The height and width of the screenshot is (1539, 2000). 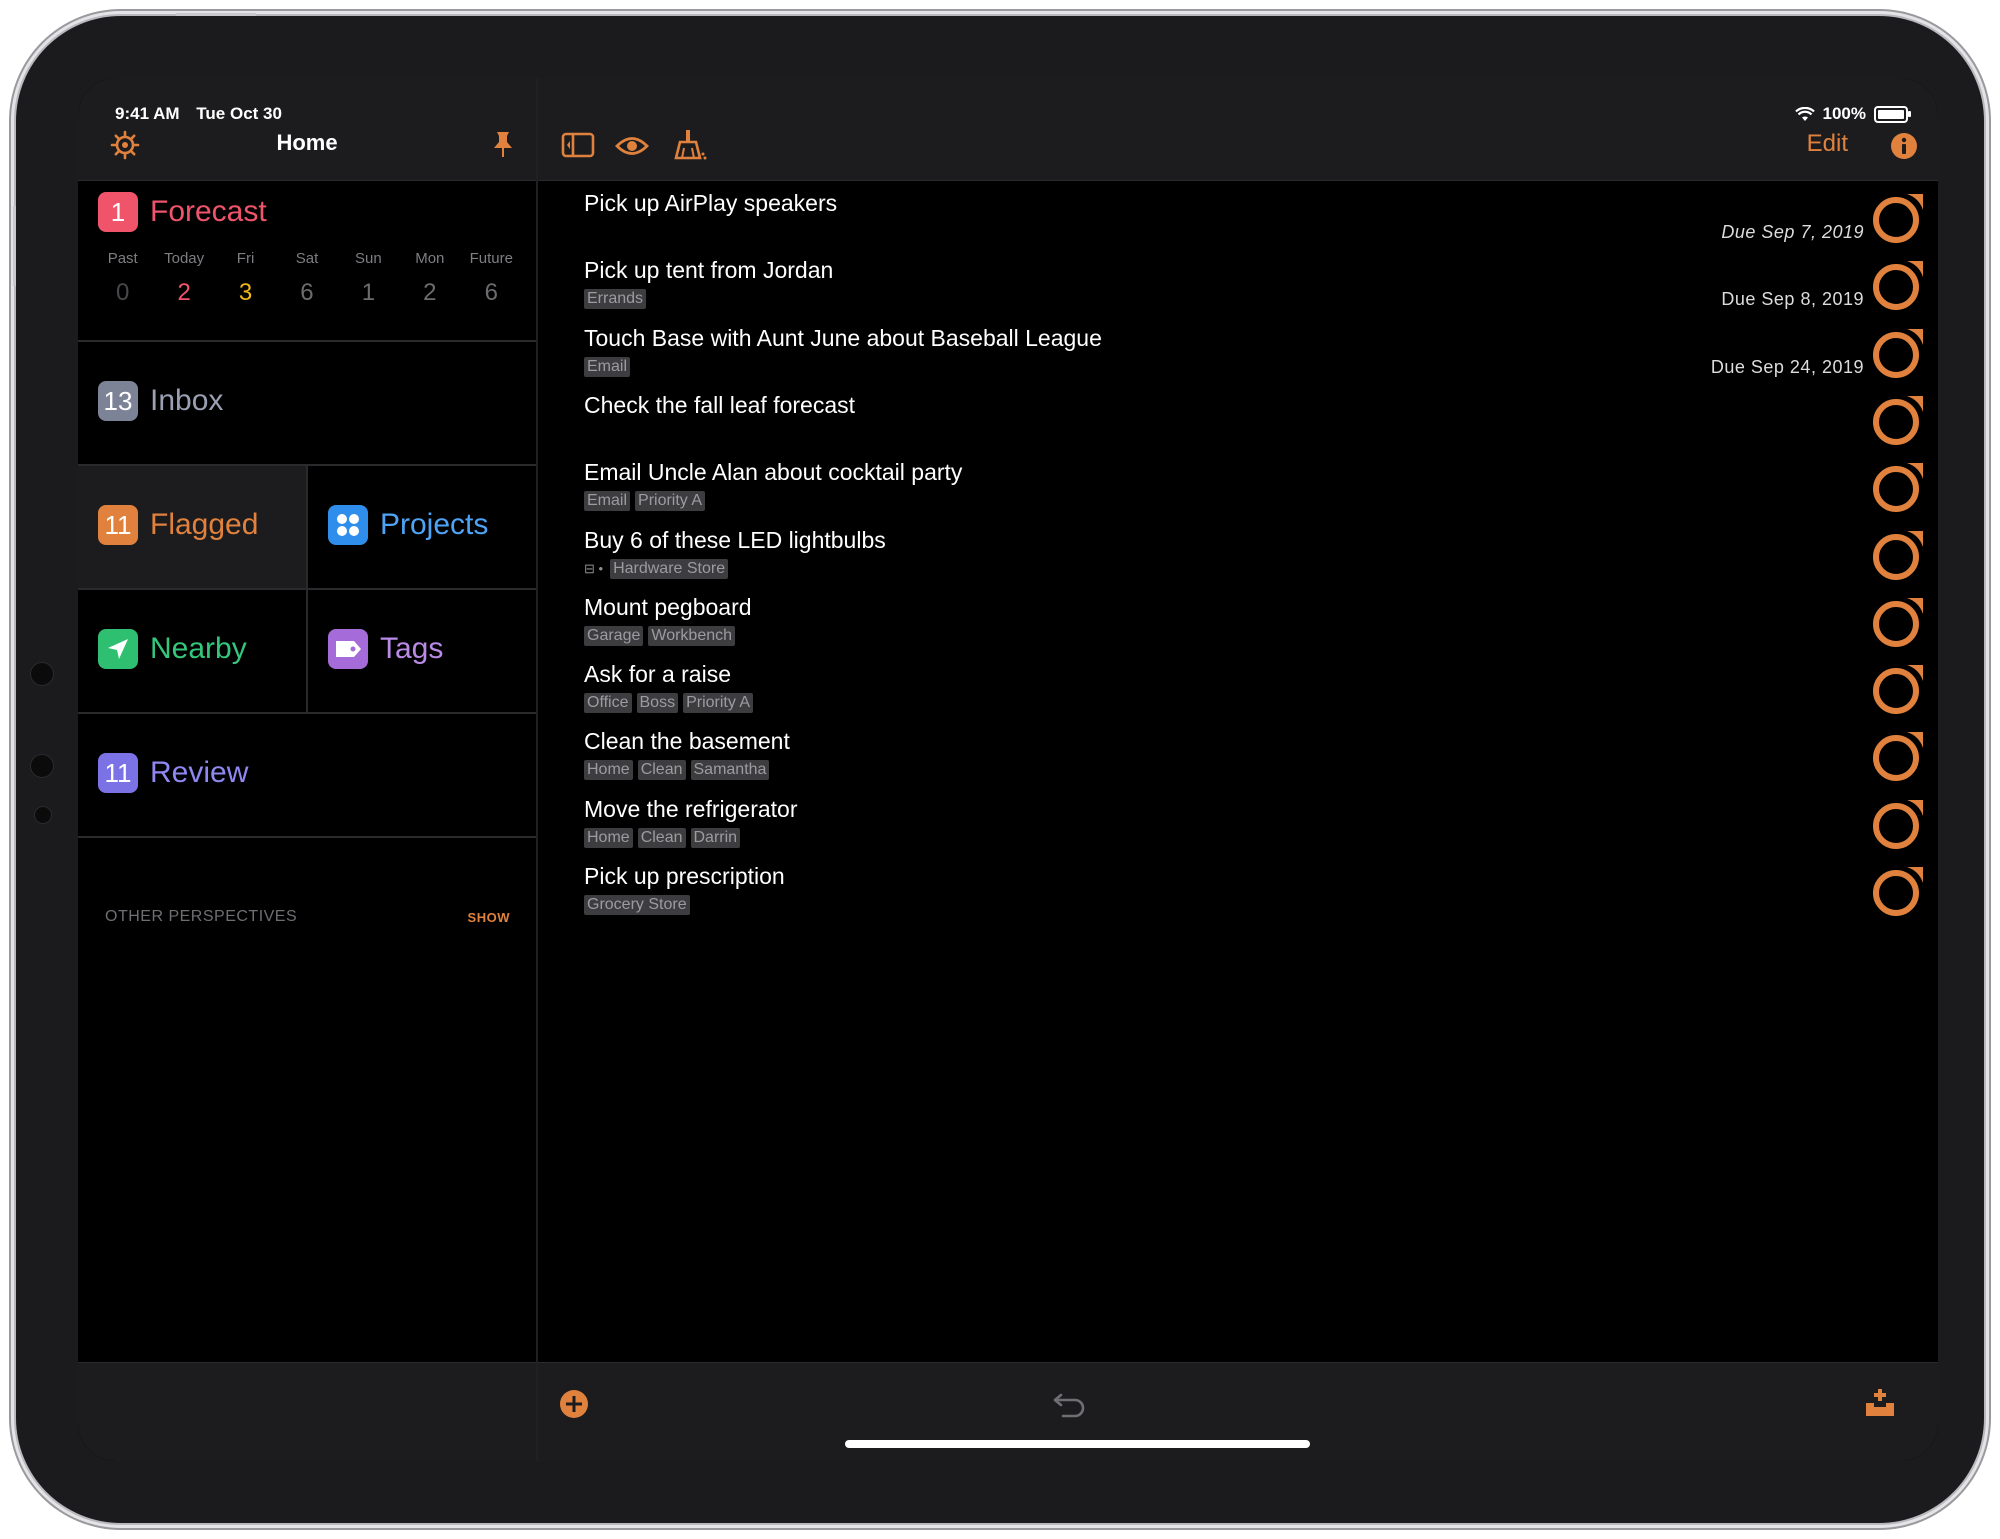 I want to click on inbox-count-badge: 13, so click(x=118, y=401).